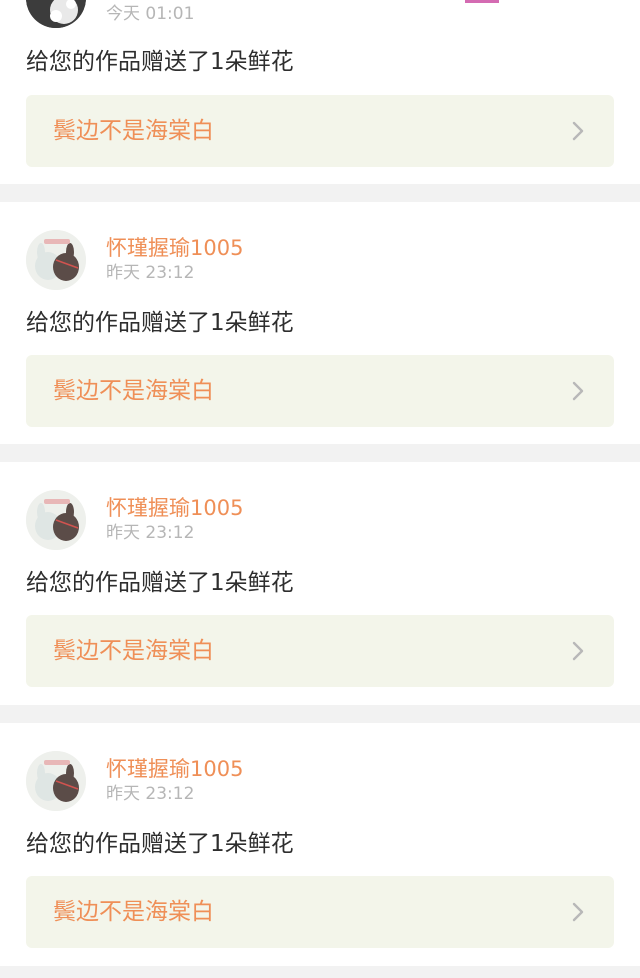 The height and width of the screenshot is (978, 640). What do you see at coordinates (150, 14) in the screenshot?
I see `timestamp: 今天 01:01` at bounding box center [150, 14].